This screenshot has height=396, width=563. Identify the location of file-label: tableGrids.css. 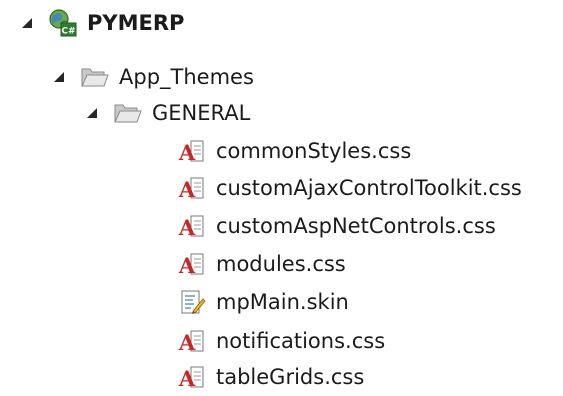
(290, 377).